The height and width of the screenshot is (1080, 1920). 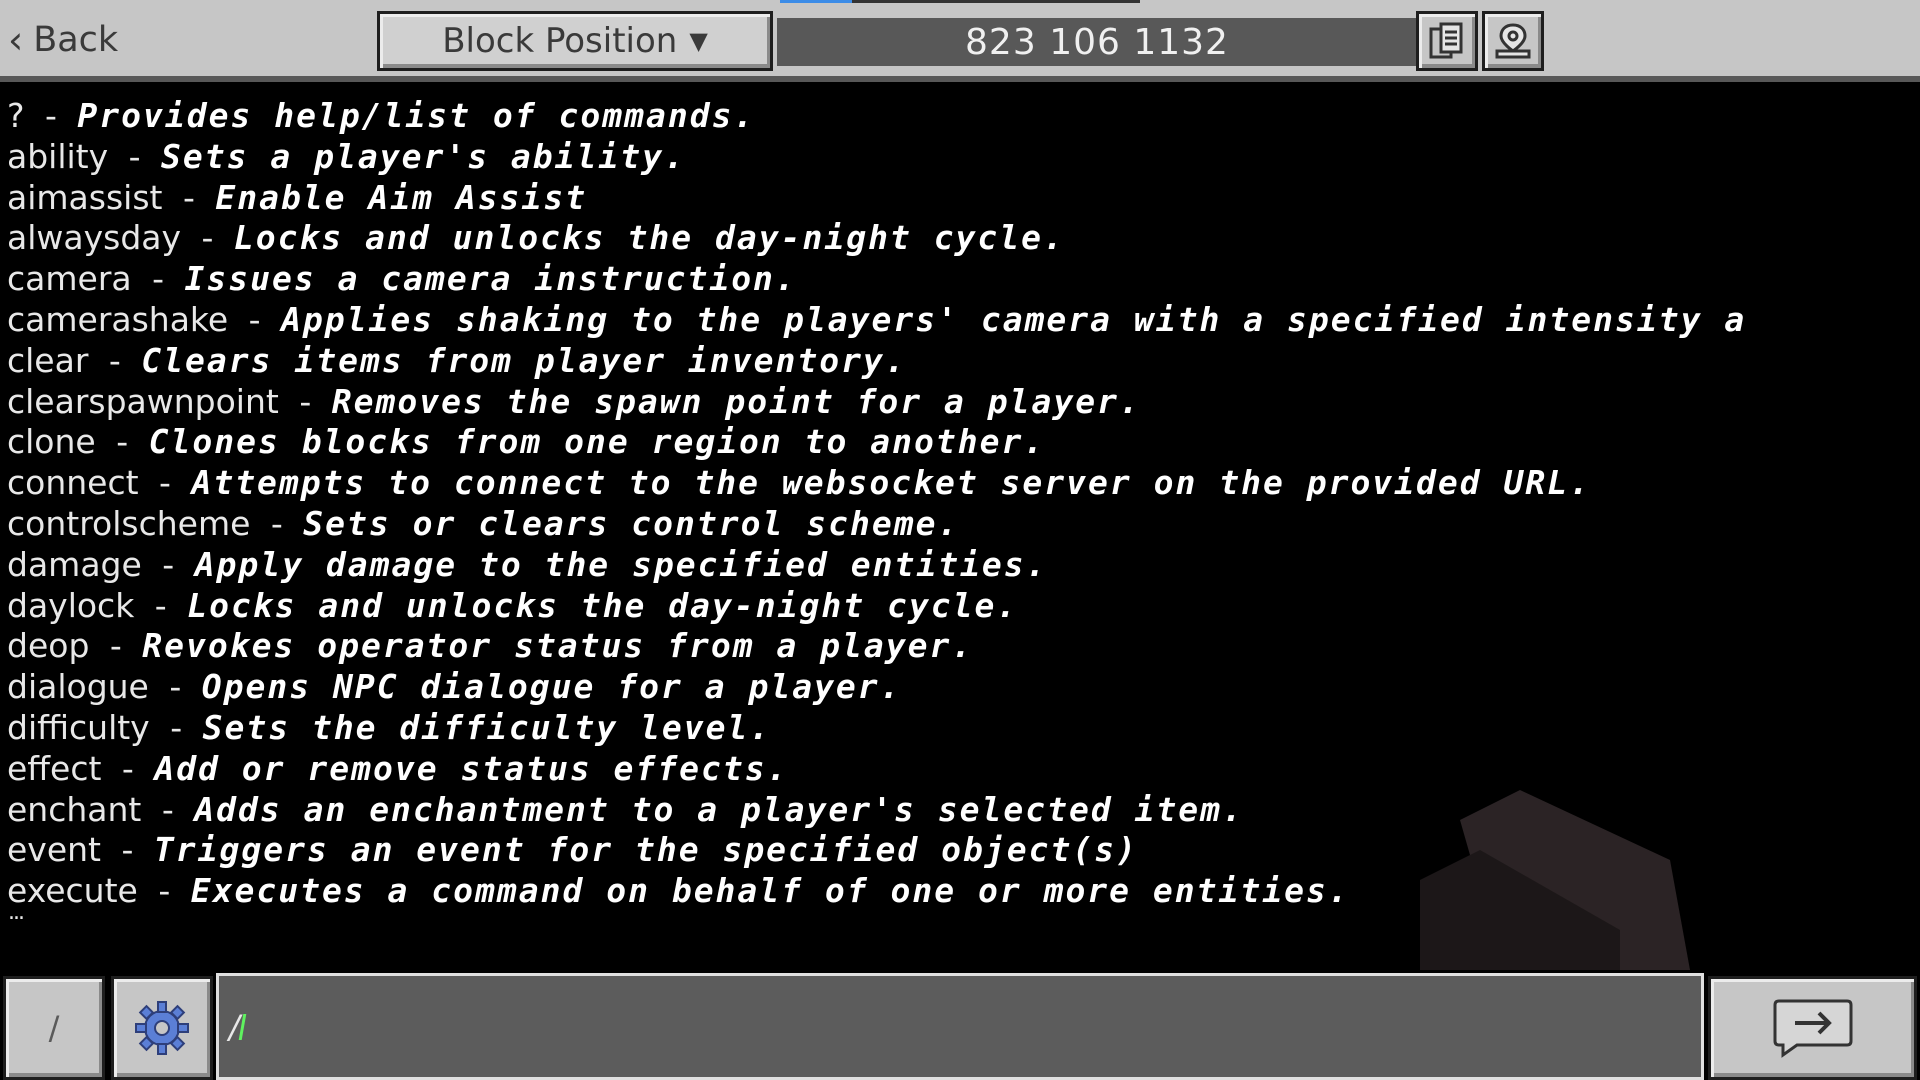 I want to click on chat-line: ability - Sets a player's ability., so click(x=346, y=157).